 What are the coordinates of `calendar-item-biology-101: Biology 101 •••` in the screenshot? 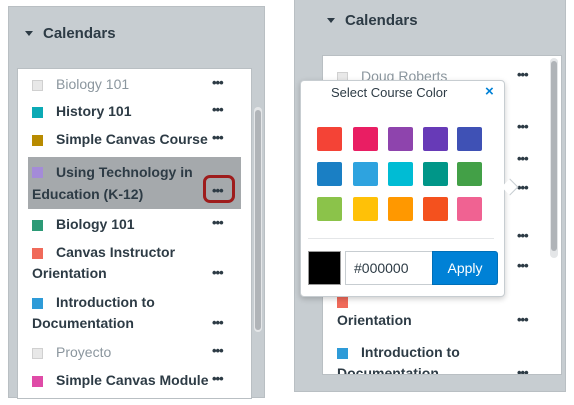 It's located at (134, 224).